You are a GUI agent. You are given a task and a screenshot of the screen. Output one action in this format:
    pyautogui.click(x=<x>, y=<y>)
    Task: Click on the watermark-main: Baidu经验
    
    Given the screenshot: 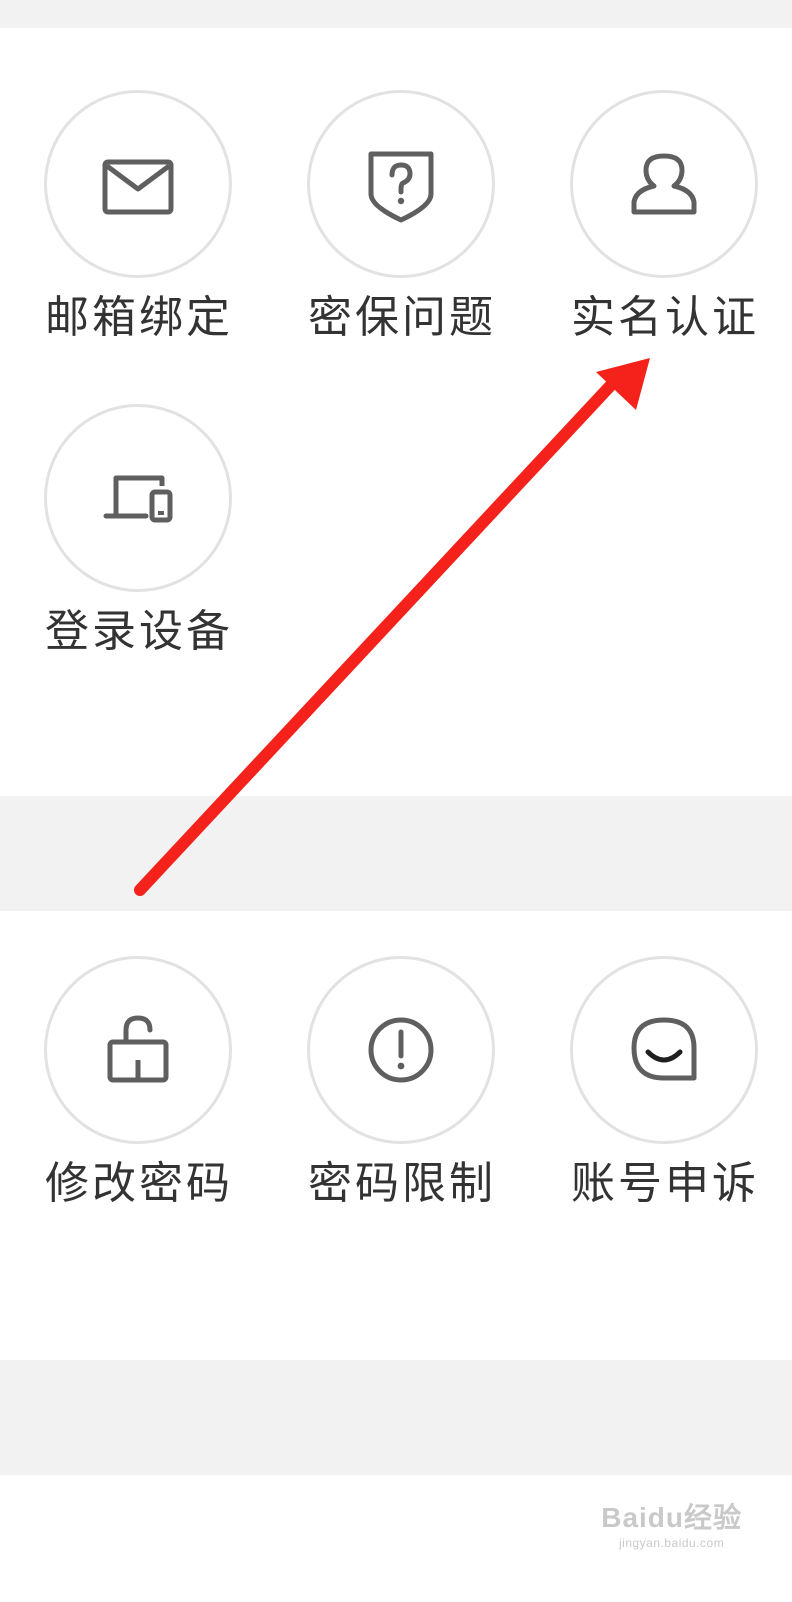 What is the action you would take?
    pyautogui.click(x=671, y=1517)
    